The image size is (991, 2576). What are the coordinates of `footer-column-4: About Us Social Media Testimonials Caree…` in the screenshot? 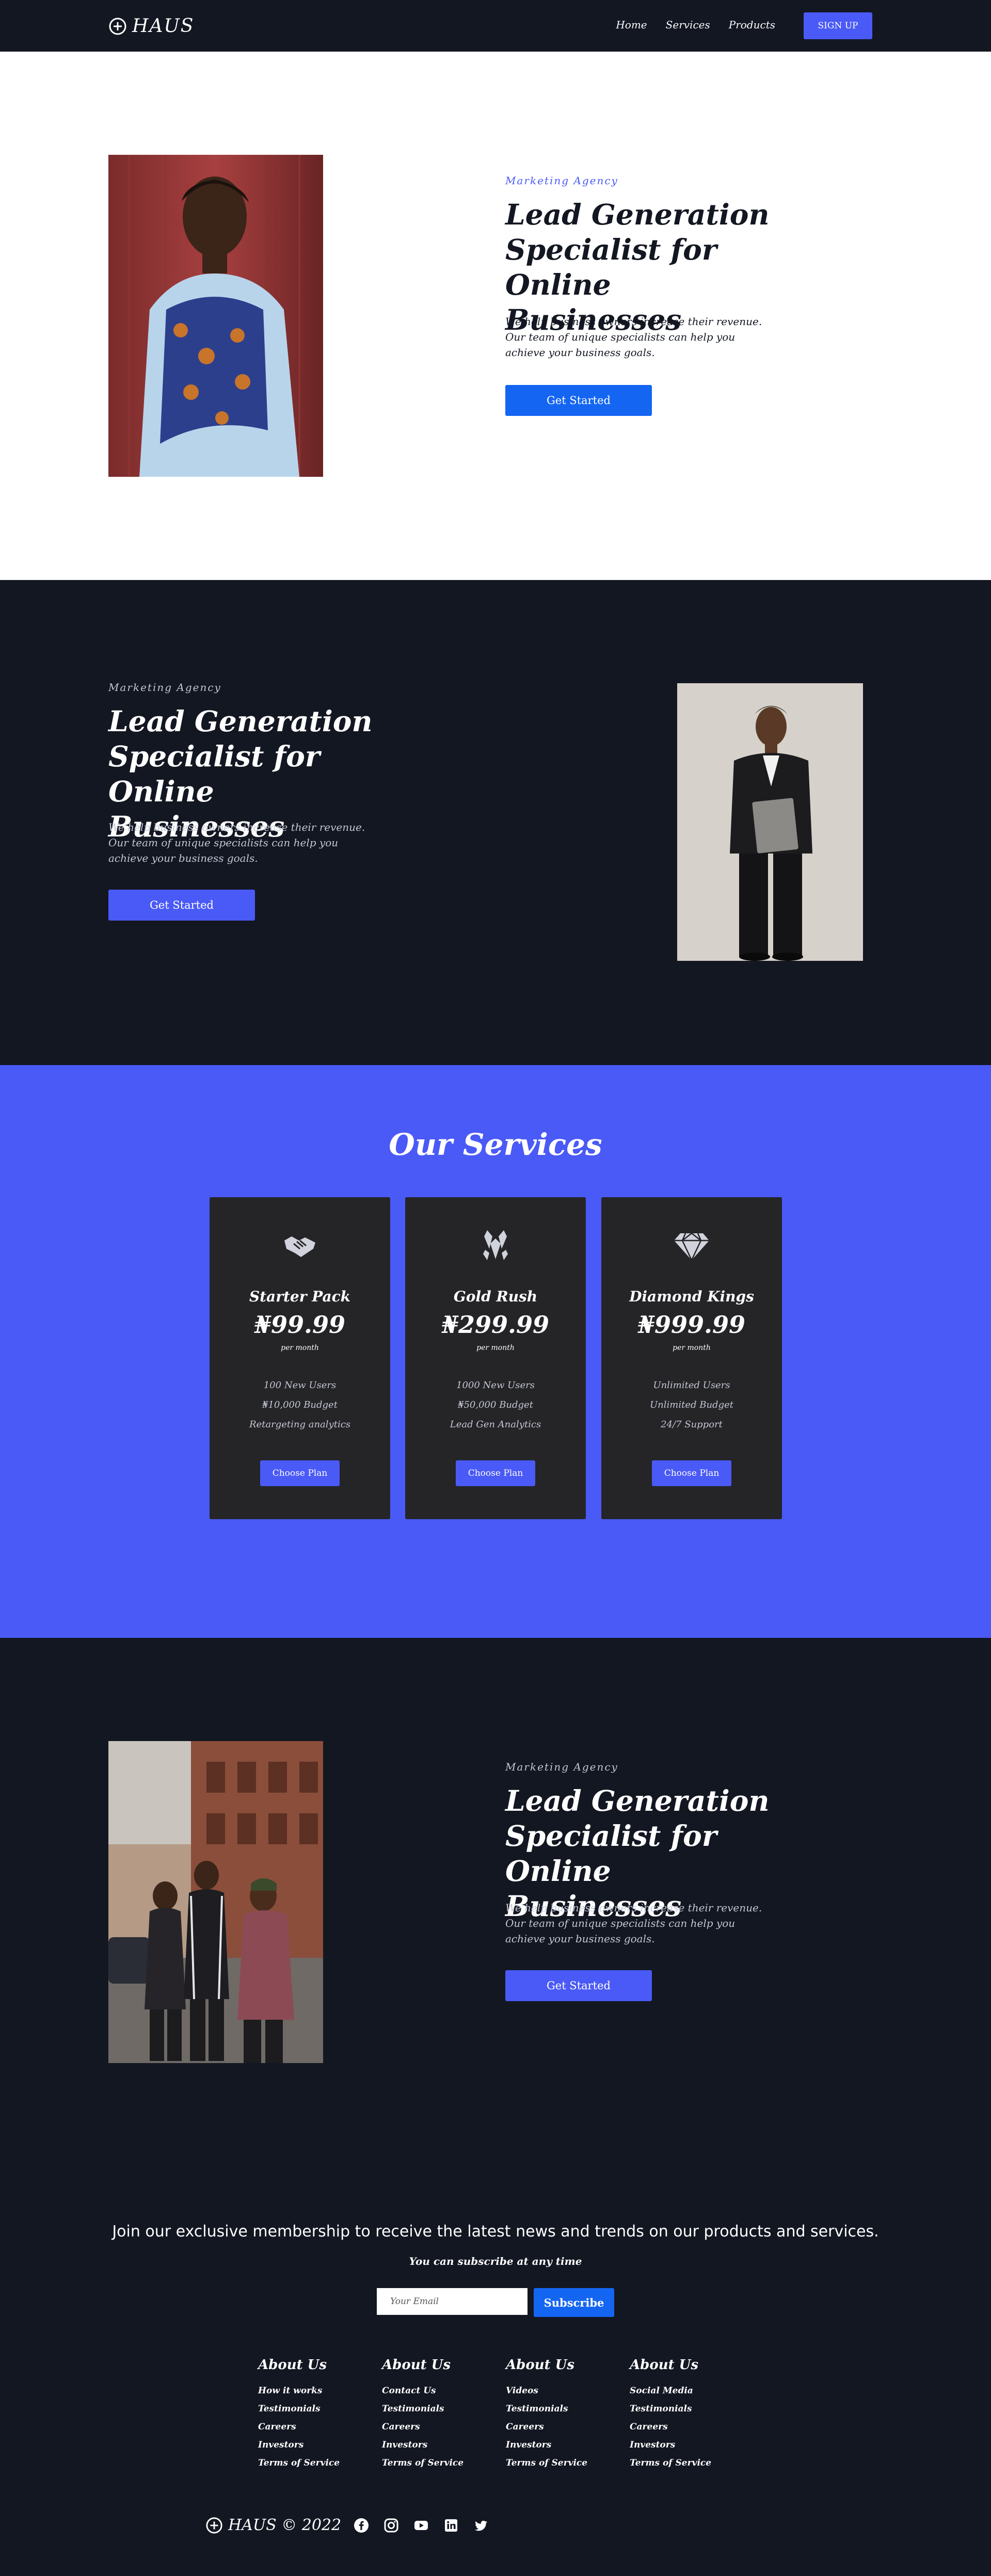 It's located at (686, 2415).